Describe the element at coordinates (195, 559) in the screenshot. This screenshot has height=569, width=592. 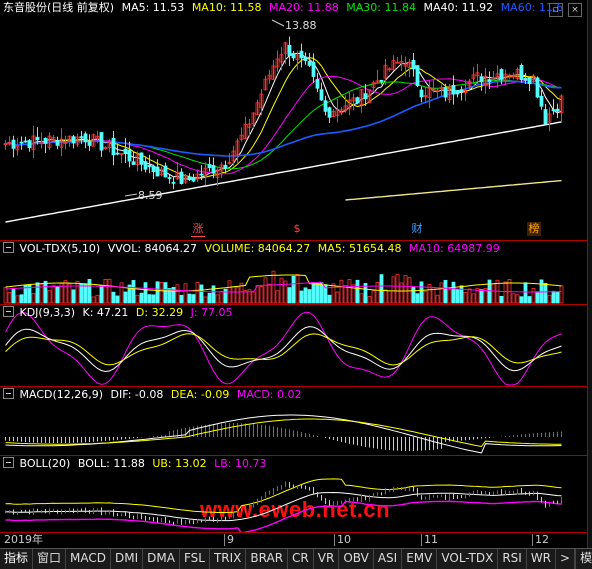
I see `tab-fsl: FSL` at that location.